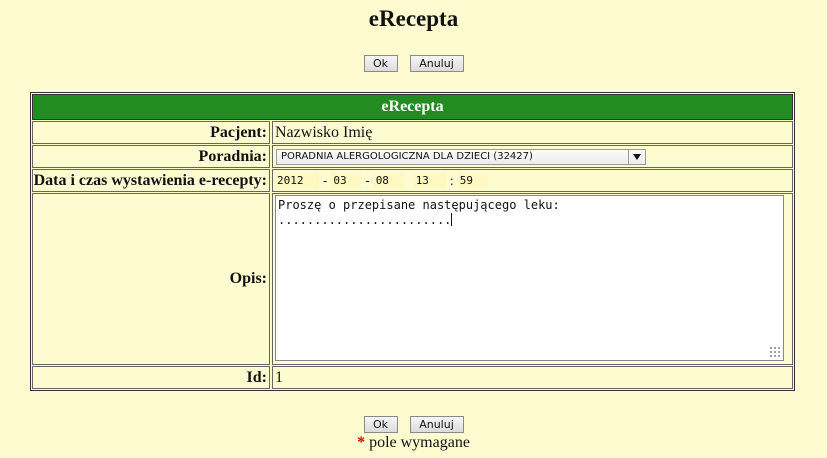 This screenshot has width=827, height=458. Describe the element at coordinates (380, 63) in the screenshot. I see `ok-button-top: Ok` at that location.